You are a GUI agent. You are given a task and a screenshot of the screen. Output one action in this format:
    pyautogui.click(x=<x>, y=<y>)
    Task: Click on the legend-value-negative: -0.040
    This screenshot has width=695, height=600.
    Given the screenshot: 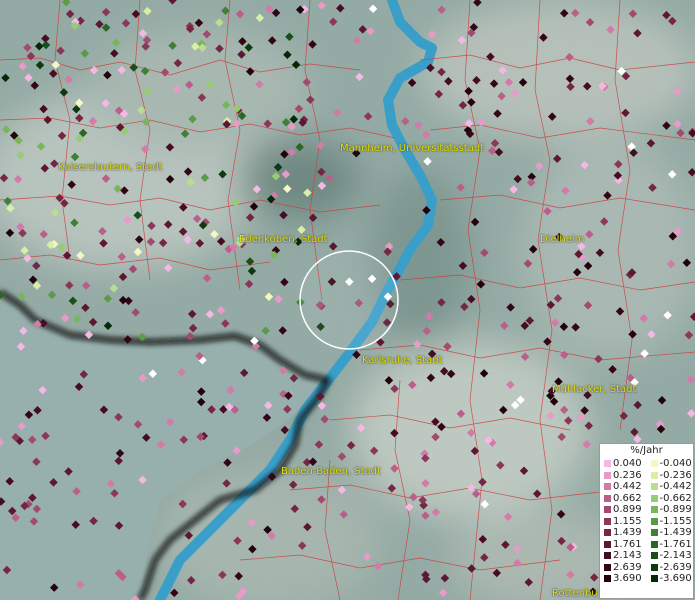 What is the action you would take?
    pyautogui.click(x=675, y=463)
    